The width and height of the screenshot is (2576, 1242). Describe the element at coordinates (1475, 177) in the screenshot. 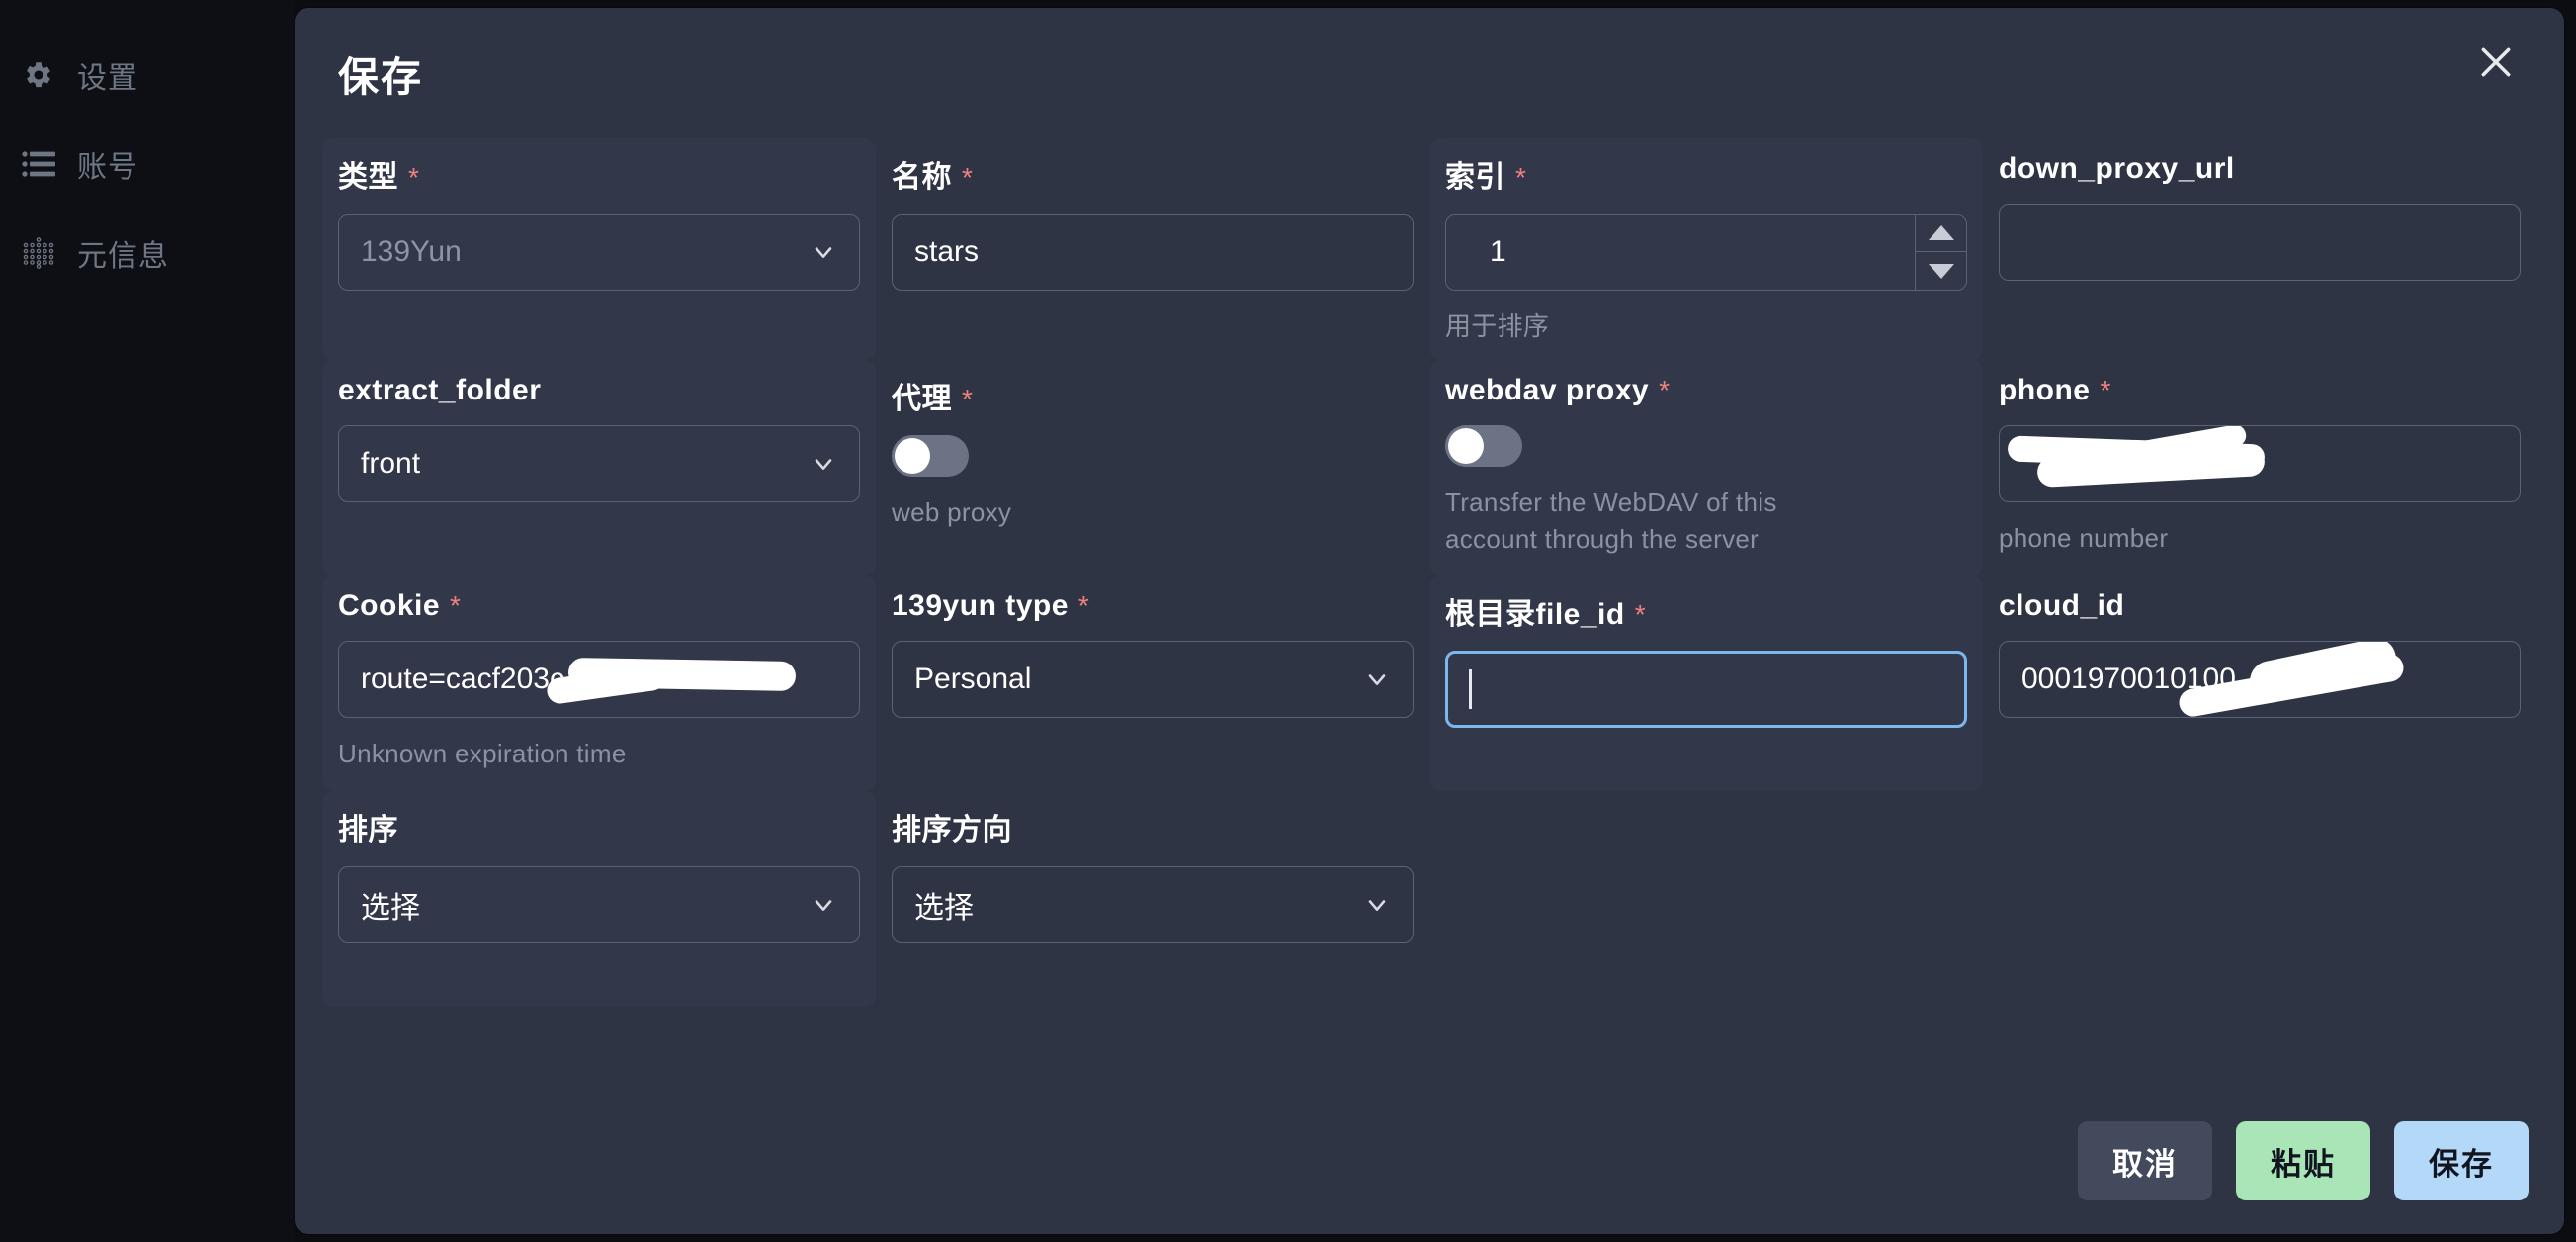

I see `label-text: 索引` at that location.